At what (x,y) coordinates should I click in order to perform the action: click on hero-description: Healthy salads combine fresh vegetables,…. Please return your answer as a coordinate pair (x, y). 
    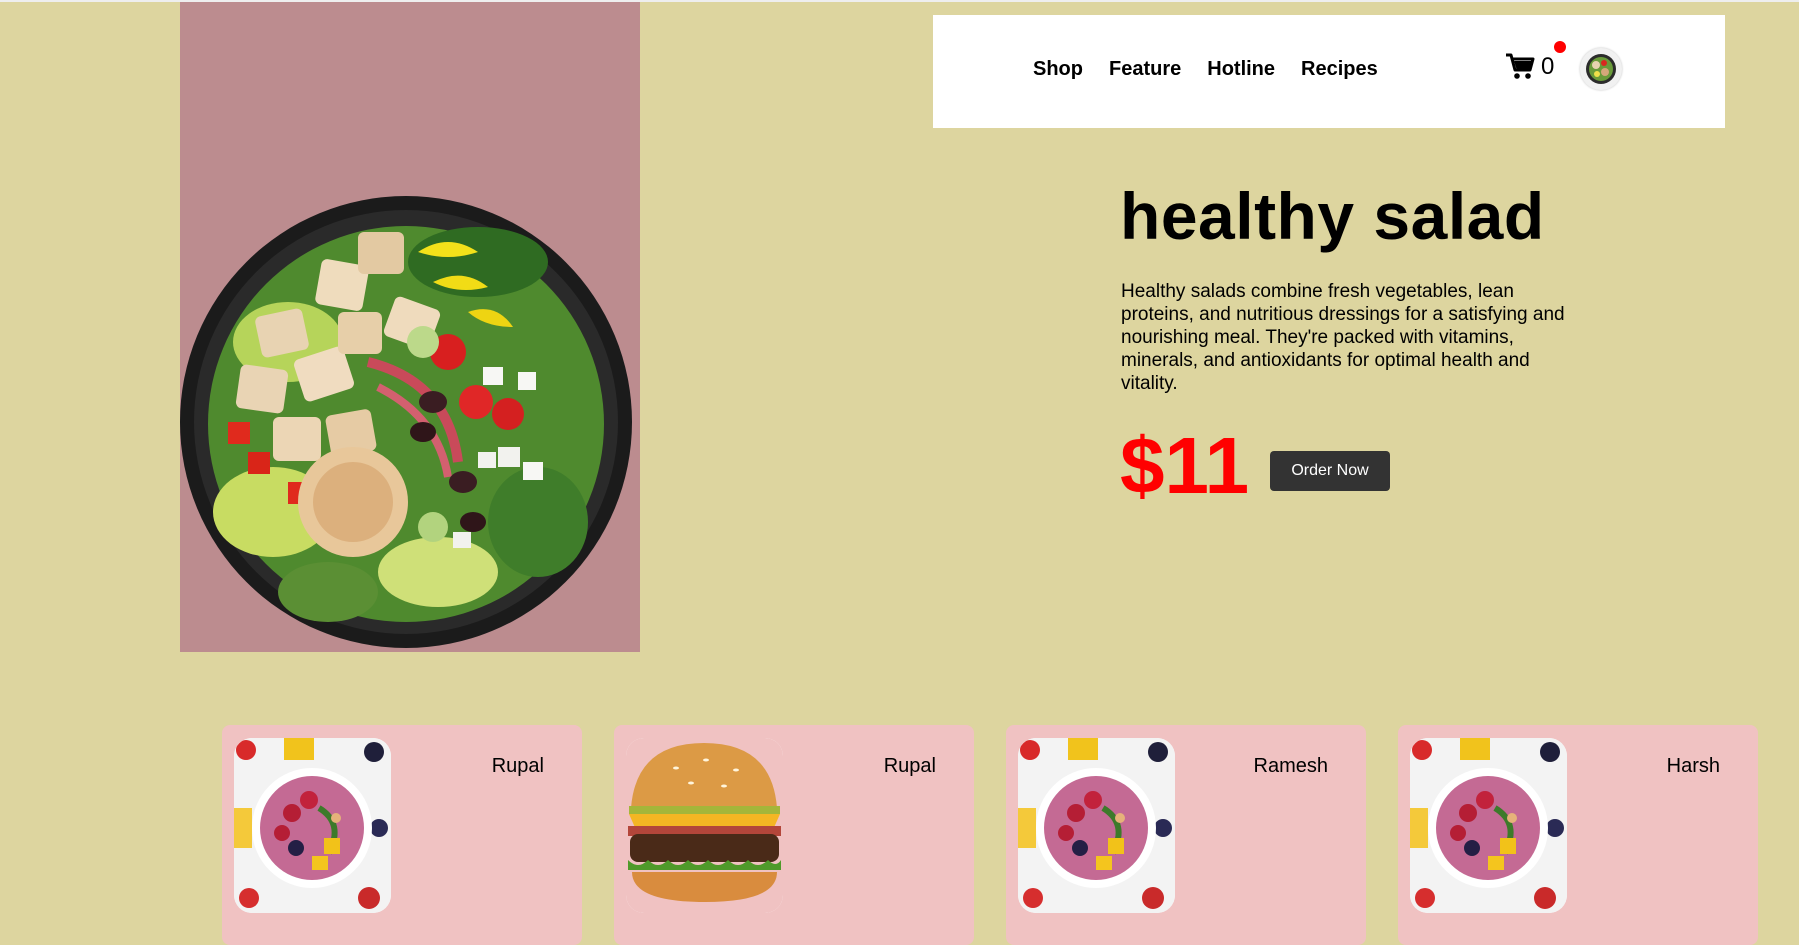
    Looking at the image, I should click on (1343, 337).